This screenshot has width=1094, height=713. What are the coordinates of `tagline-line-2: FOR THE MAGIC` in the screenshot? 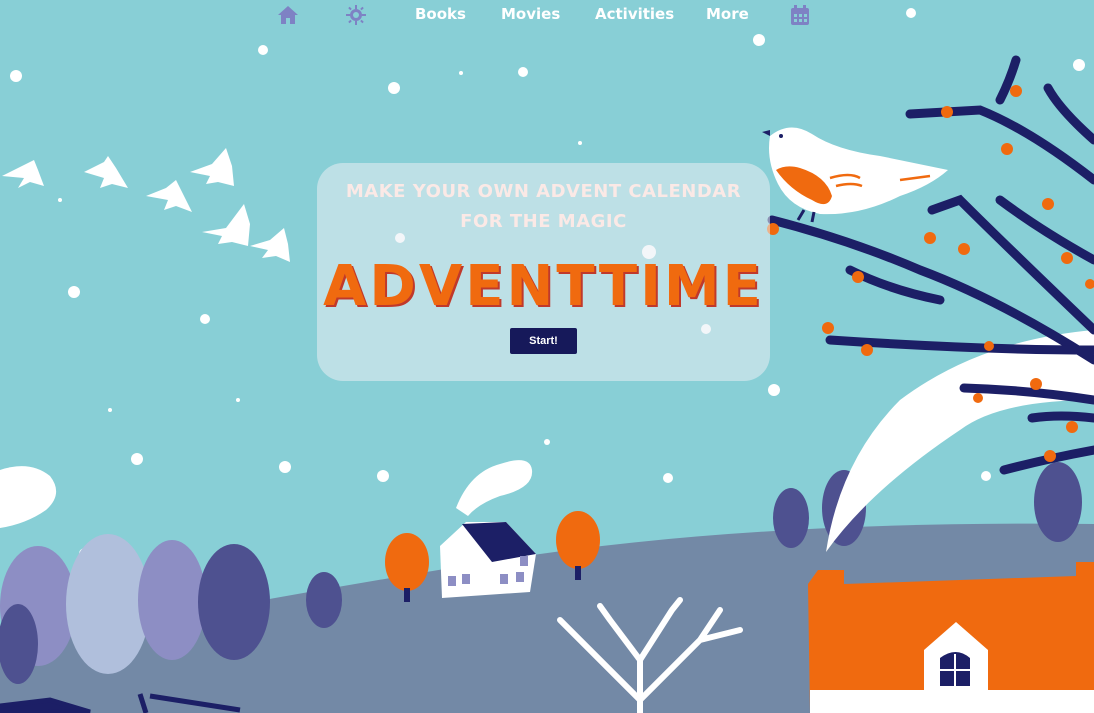 It's located at (543, 221).